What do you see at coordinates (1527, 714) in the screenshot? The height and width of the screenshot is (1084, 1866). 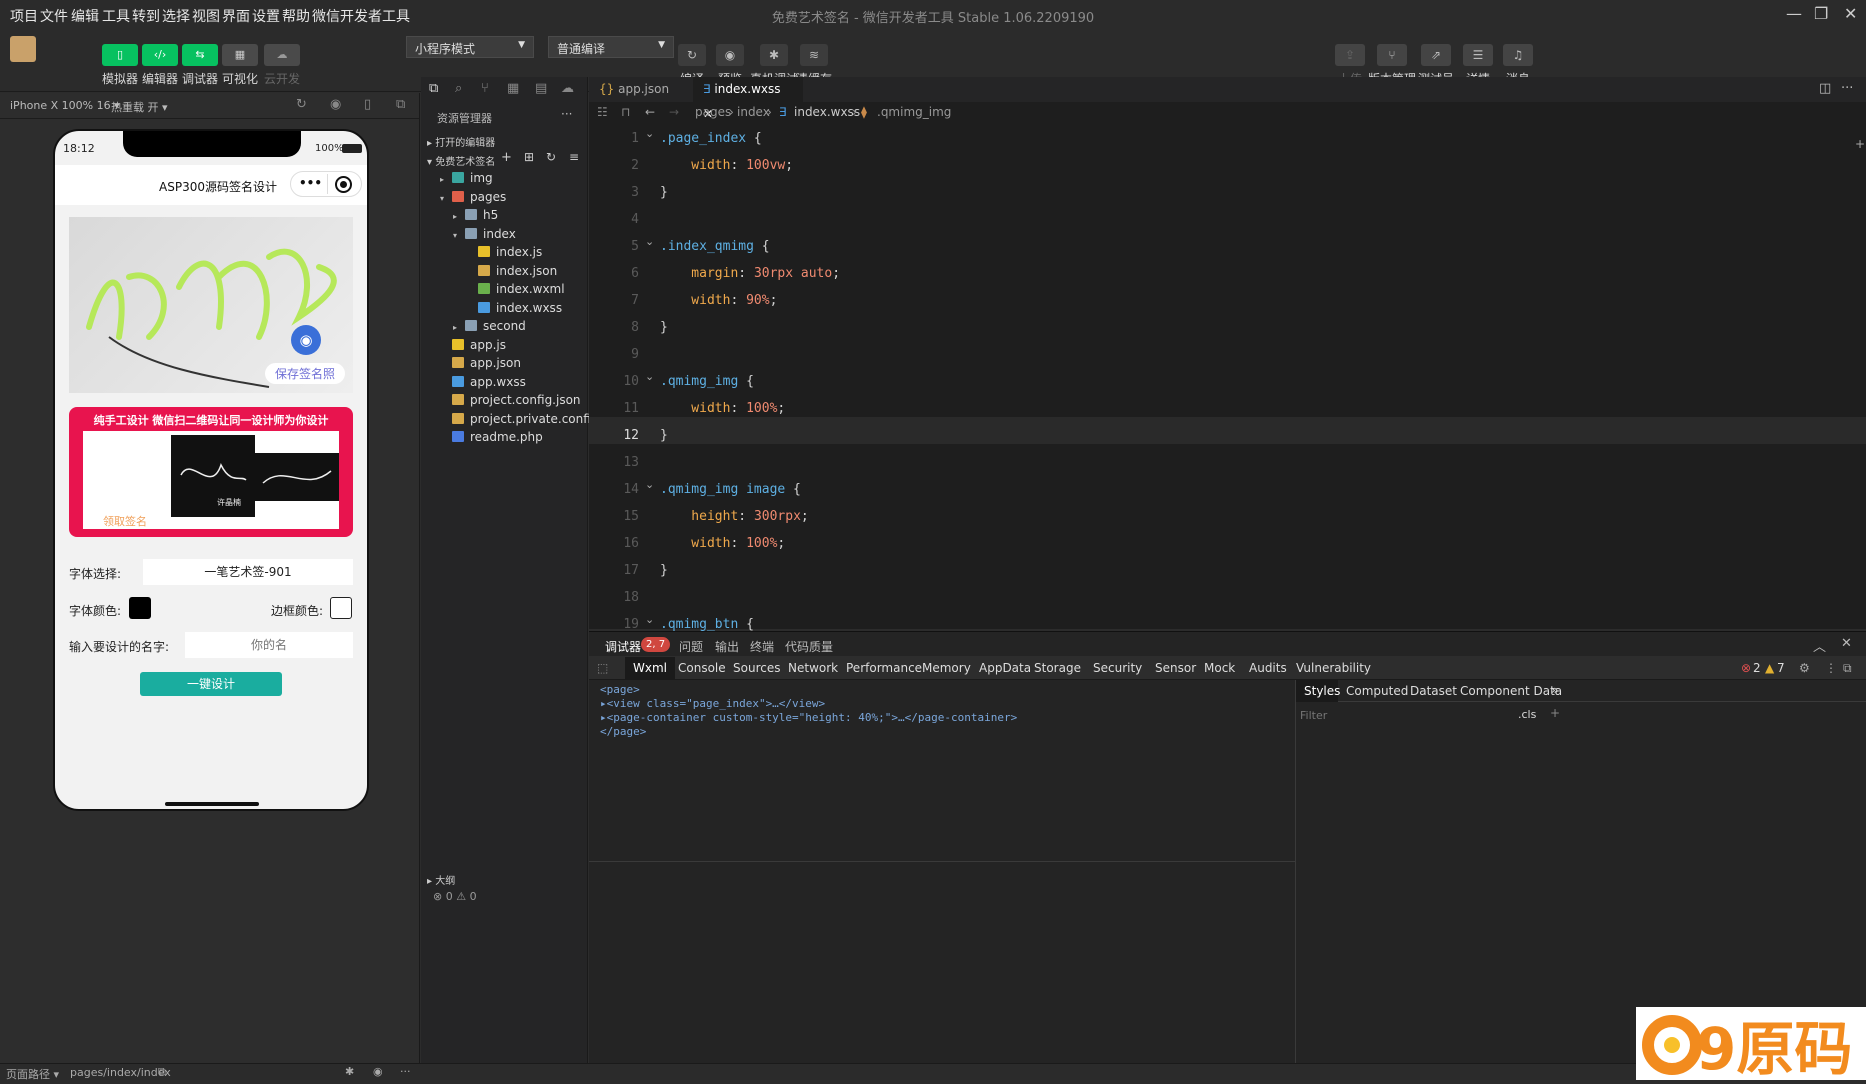 I see `cls-toggle: .cls` at bounding box center [1527, 714].